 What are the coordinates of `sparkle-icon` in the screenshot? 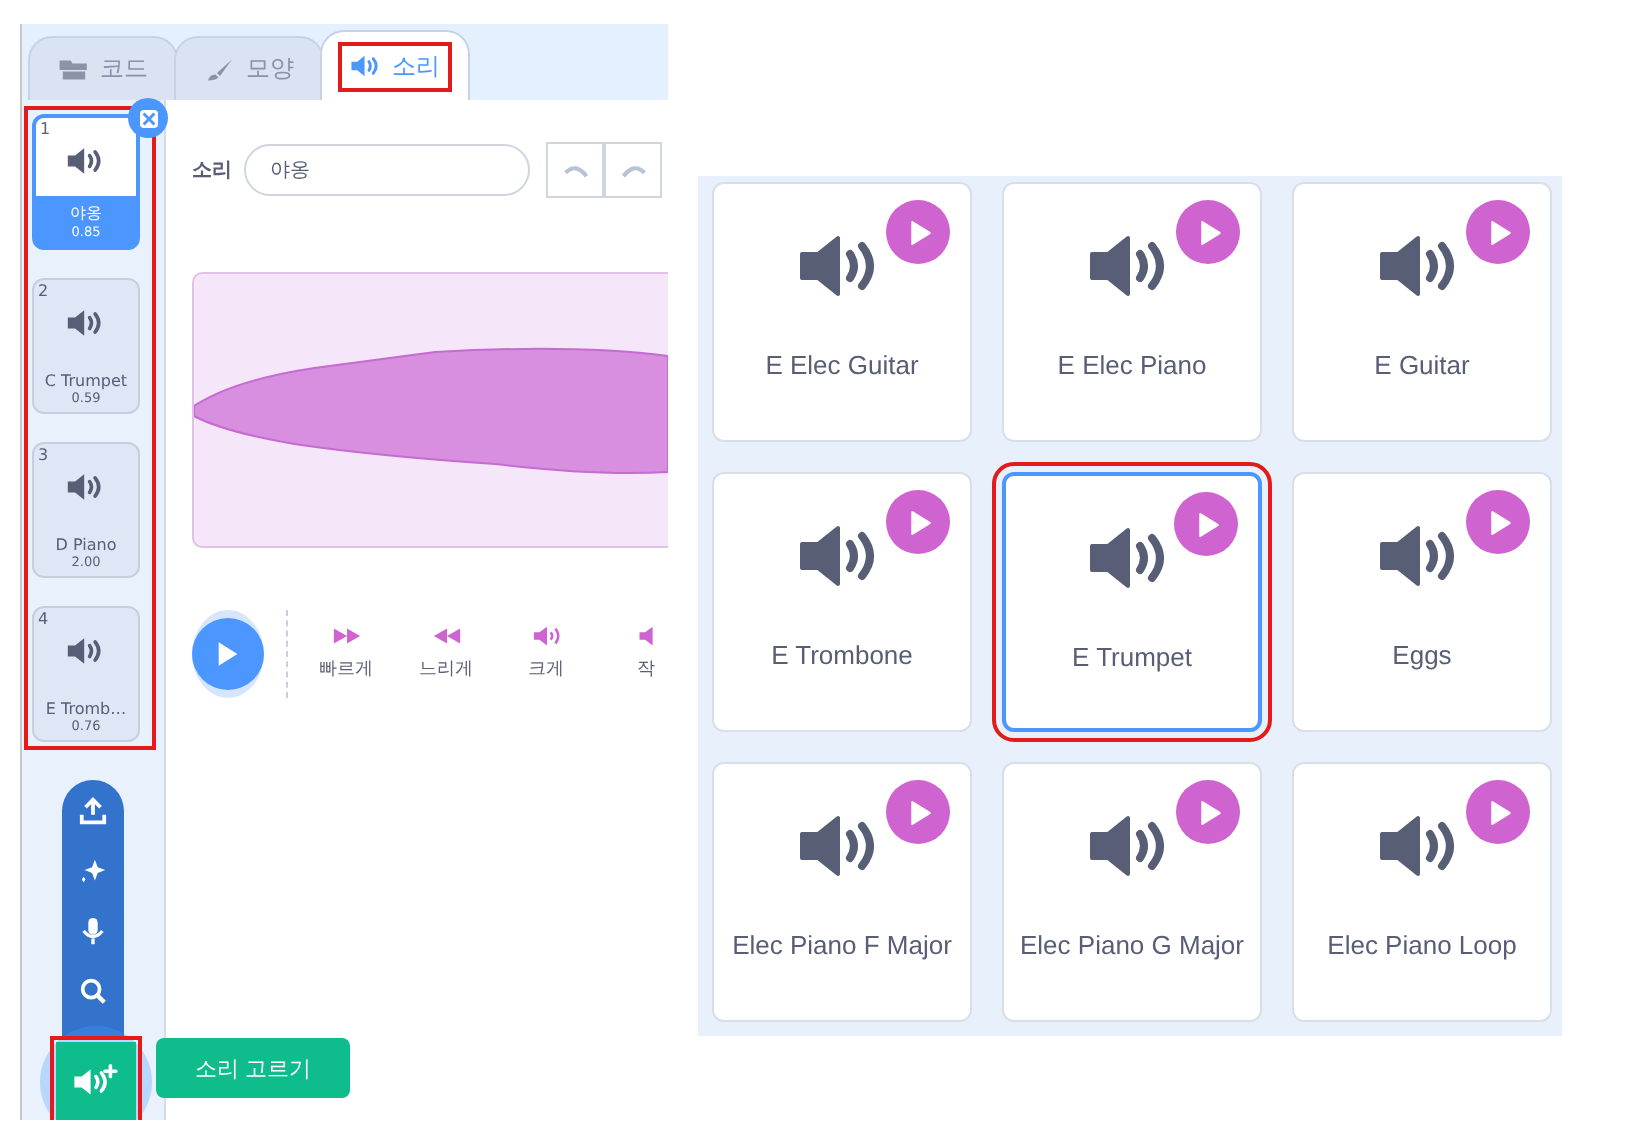 It's located at (93, 871).